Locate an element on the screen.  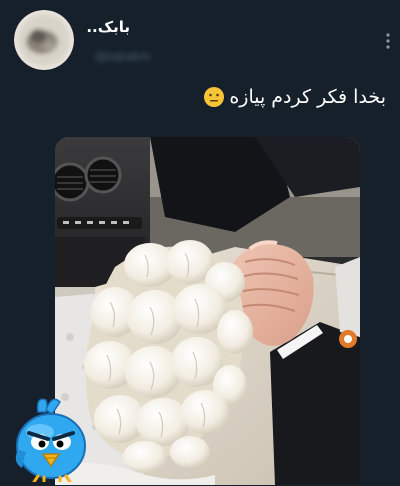
tweet-text-content: بخدا فکر کردم پیازه is located at coordinates (307, 97).